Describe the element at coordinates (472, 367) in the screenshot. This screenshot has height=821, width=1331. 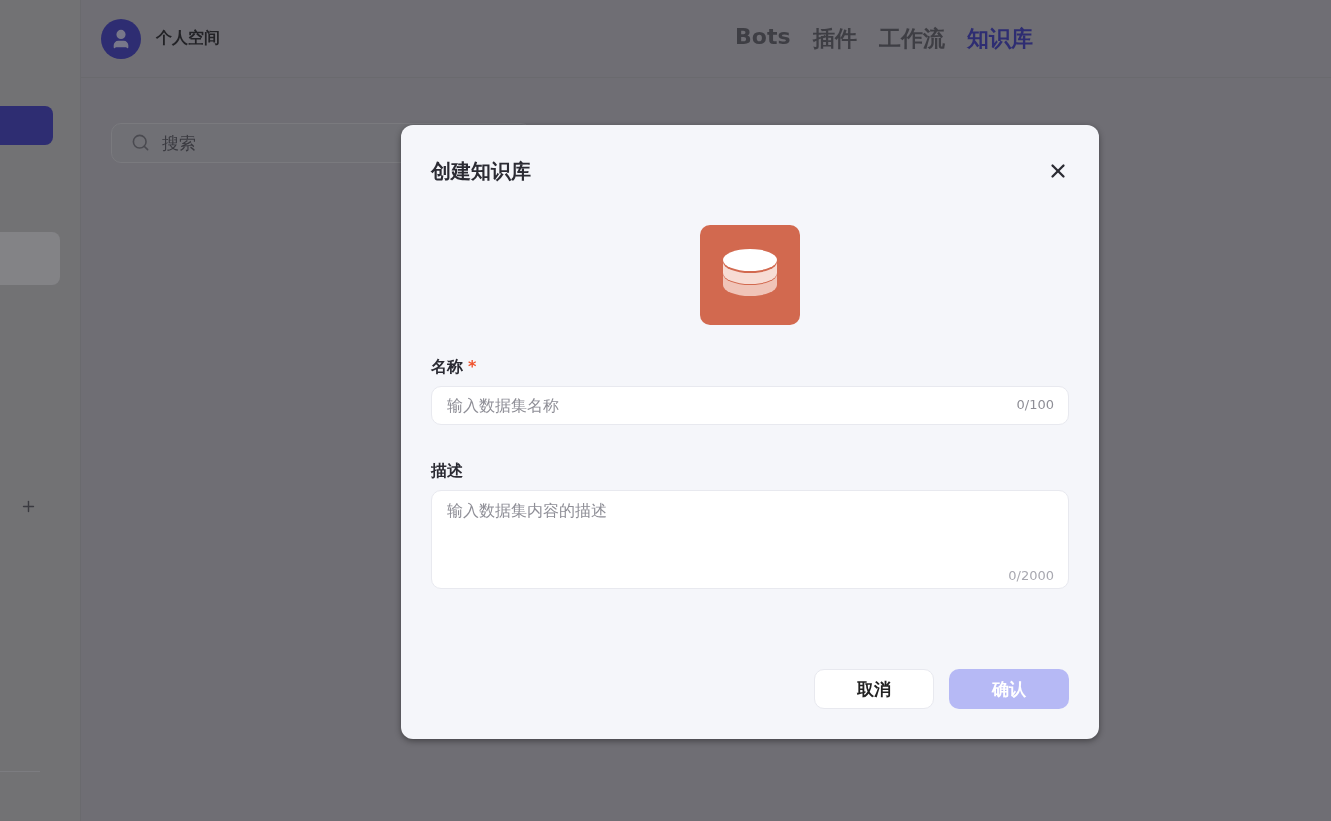
I see `required-mark: *` at that location.